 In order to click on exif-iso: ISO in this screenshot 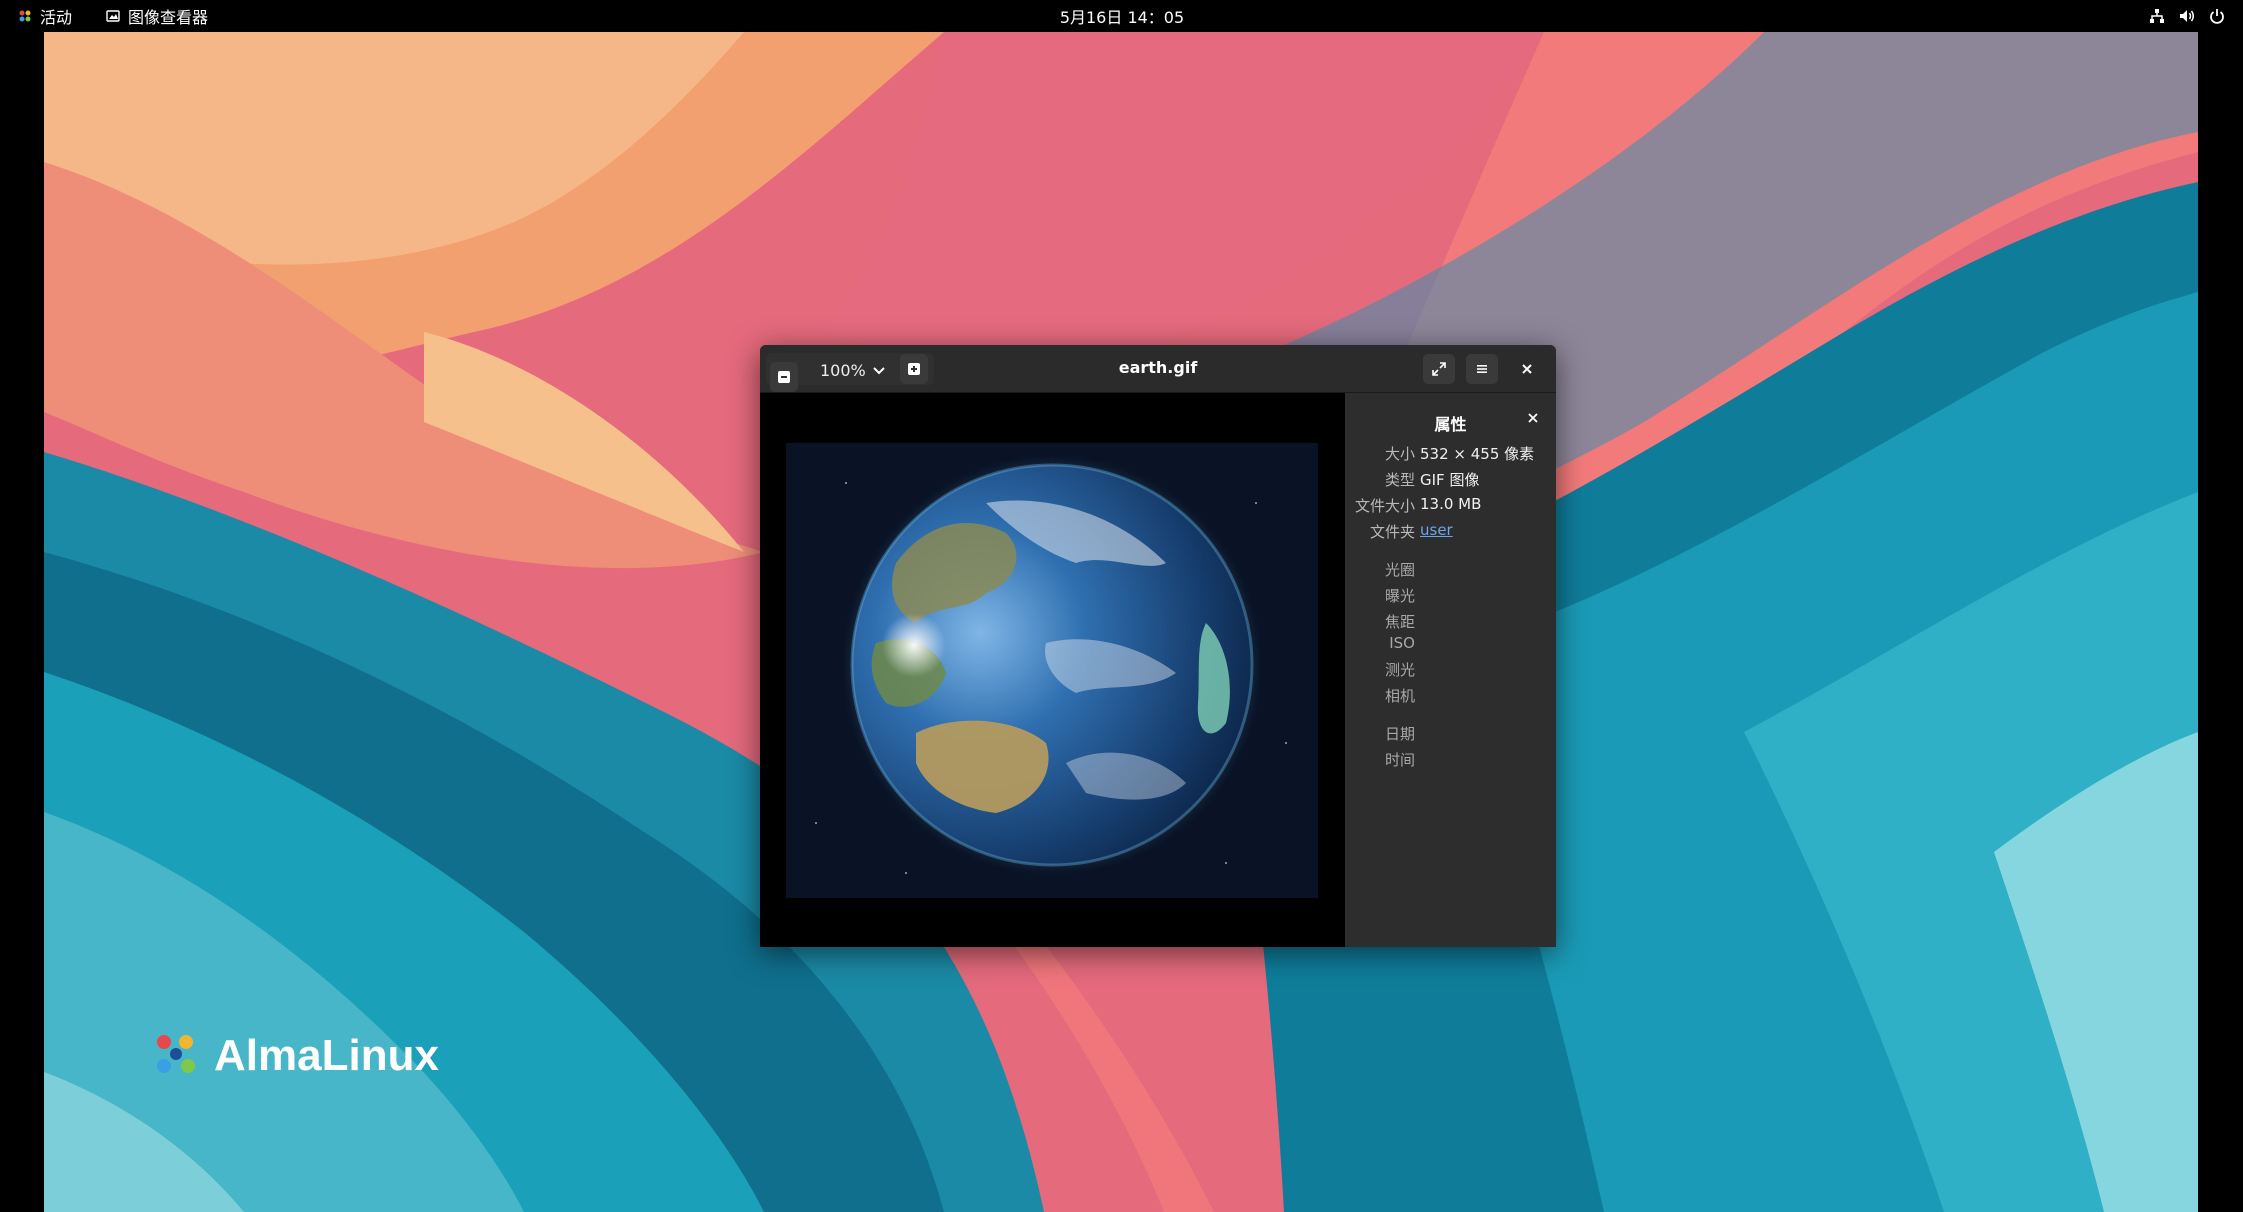, I will do `click(1450, 645)`.